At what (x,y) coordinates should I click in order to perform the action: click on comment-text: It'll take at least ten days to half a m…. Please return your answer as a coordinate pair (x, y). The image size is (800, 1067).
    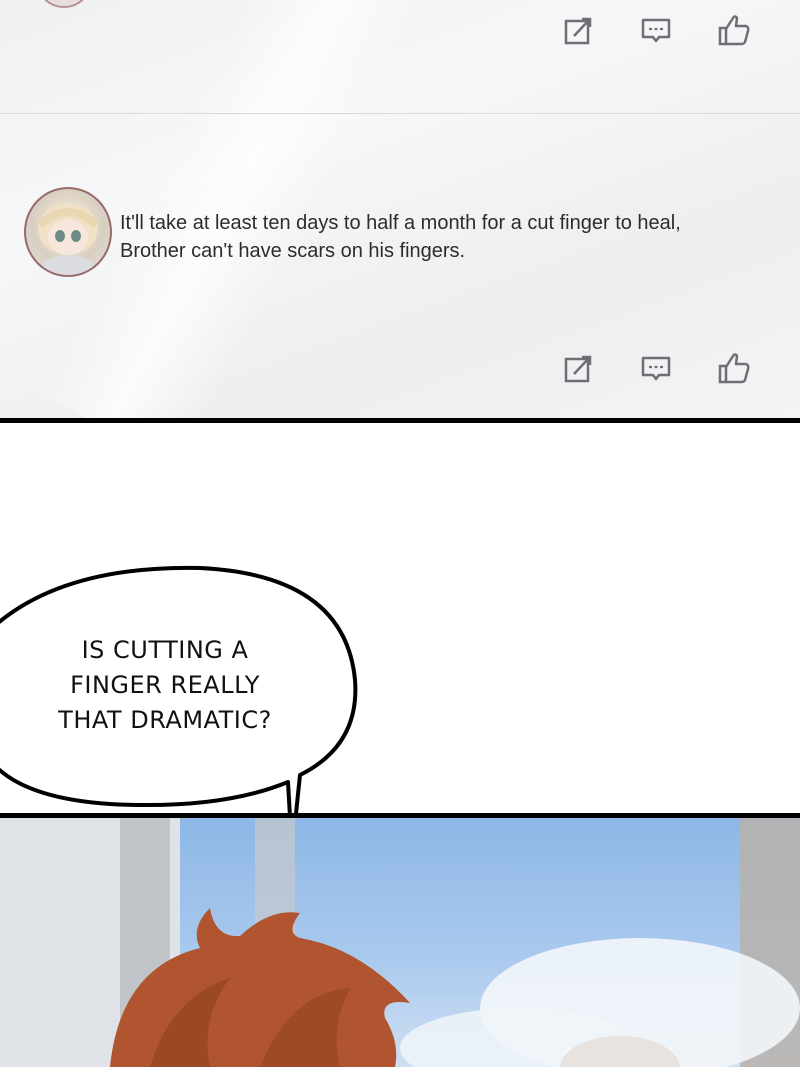
    Looking at the image, I should click on (400, 237).